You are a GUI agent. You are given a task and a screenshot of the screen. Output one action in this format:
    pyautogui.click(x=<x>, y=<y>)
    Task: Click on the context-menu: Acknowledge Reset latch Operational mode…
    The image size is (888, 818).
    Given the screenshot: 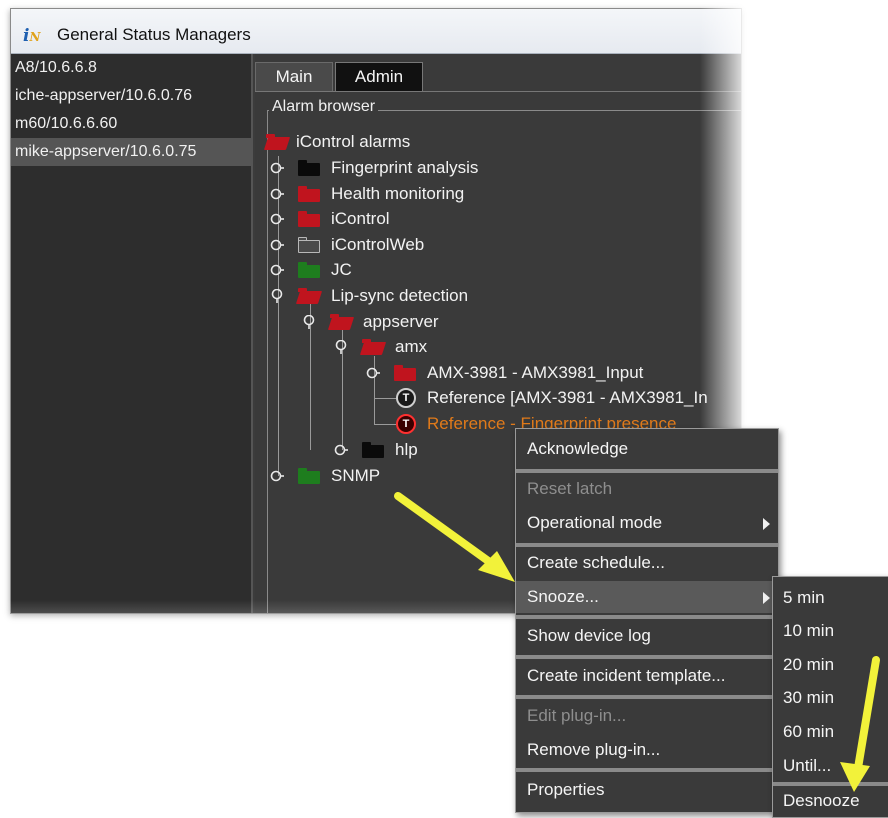 What is the action you would take?
    pyautogui.click(x=647, y=620)
    